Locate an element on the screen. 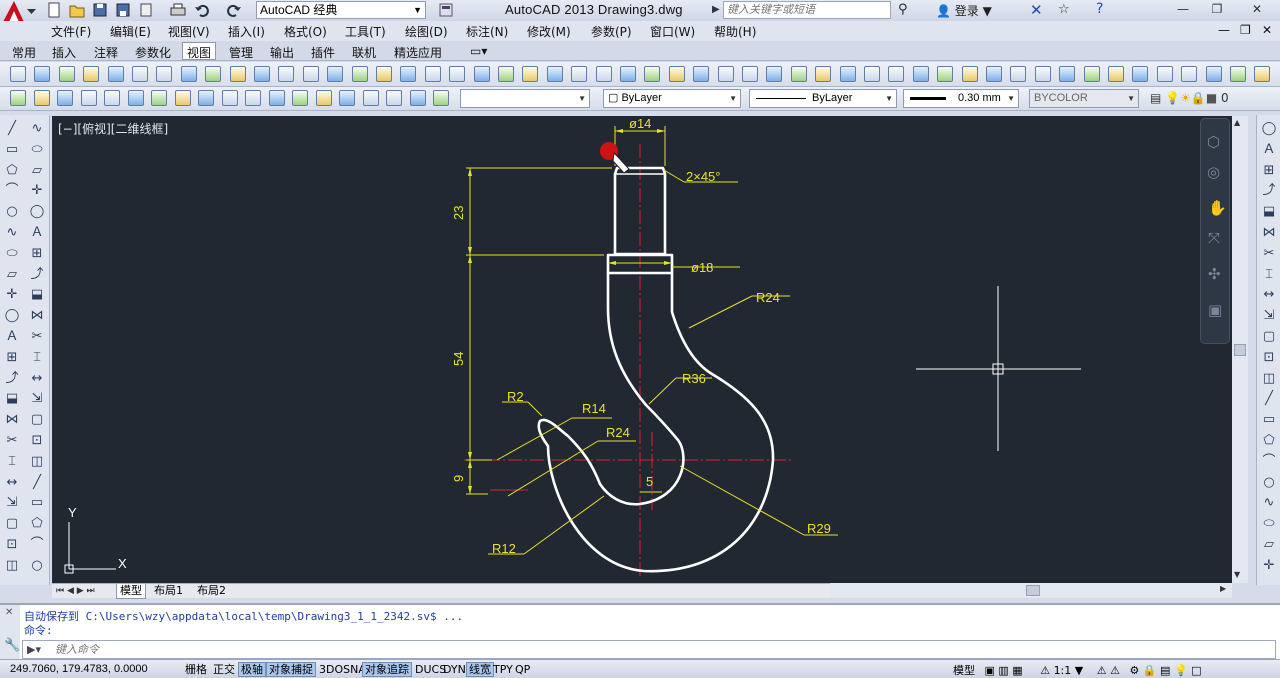  toggle-5: 对象追踪 is located at coordinates (387, 669).